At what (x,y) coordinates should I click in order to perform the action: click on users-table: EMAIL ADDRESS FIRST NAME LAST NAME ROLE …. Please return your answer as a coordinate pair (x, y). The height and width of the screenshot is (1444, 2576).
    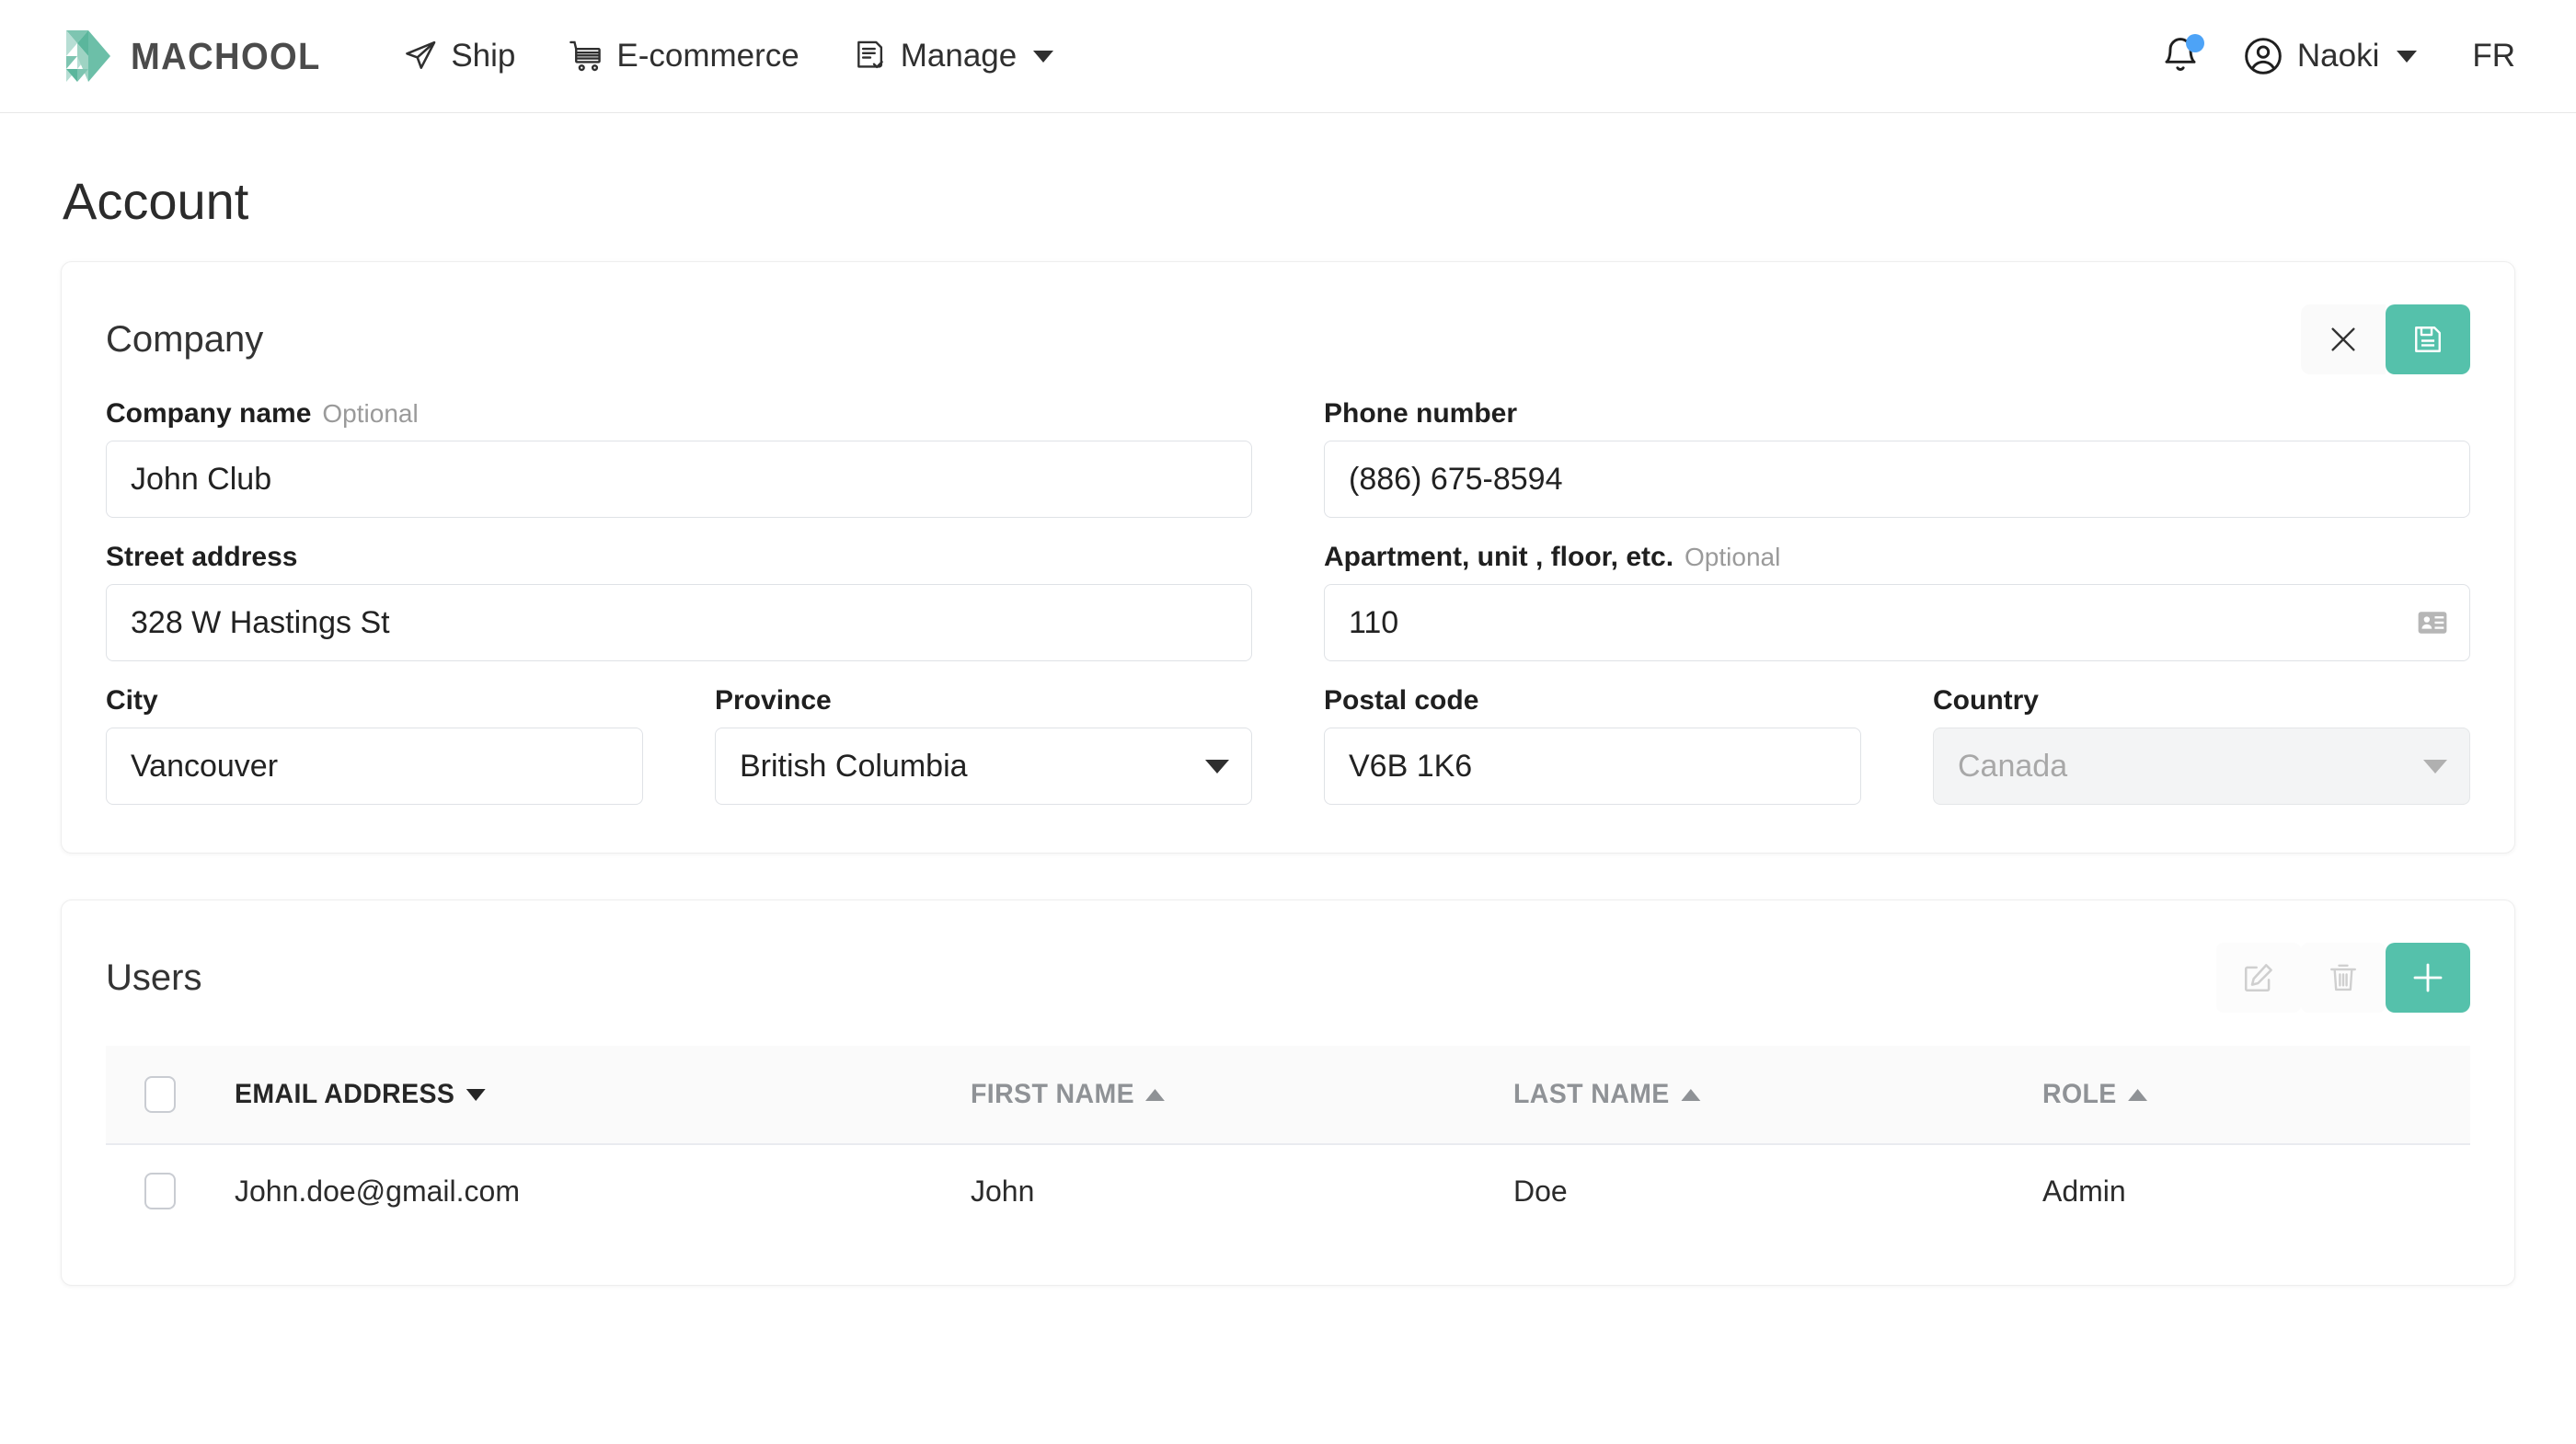
    Looking at the image, I should click on (1288, 1141).